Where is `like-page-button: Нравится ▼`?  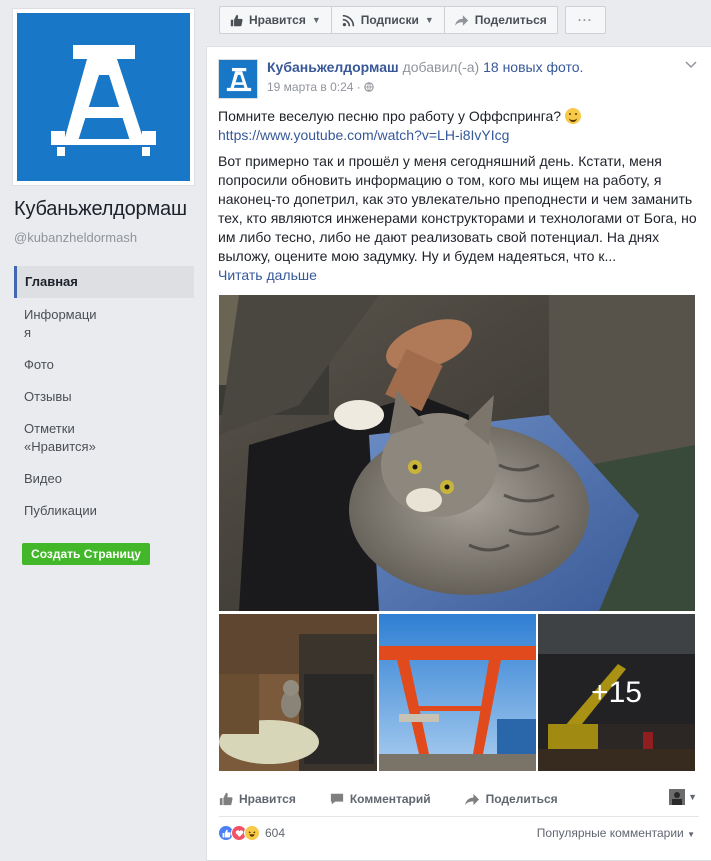
like-page-button: Нравится ▼ is located at coordinates (275, 20).